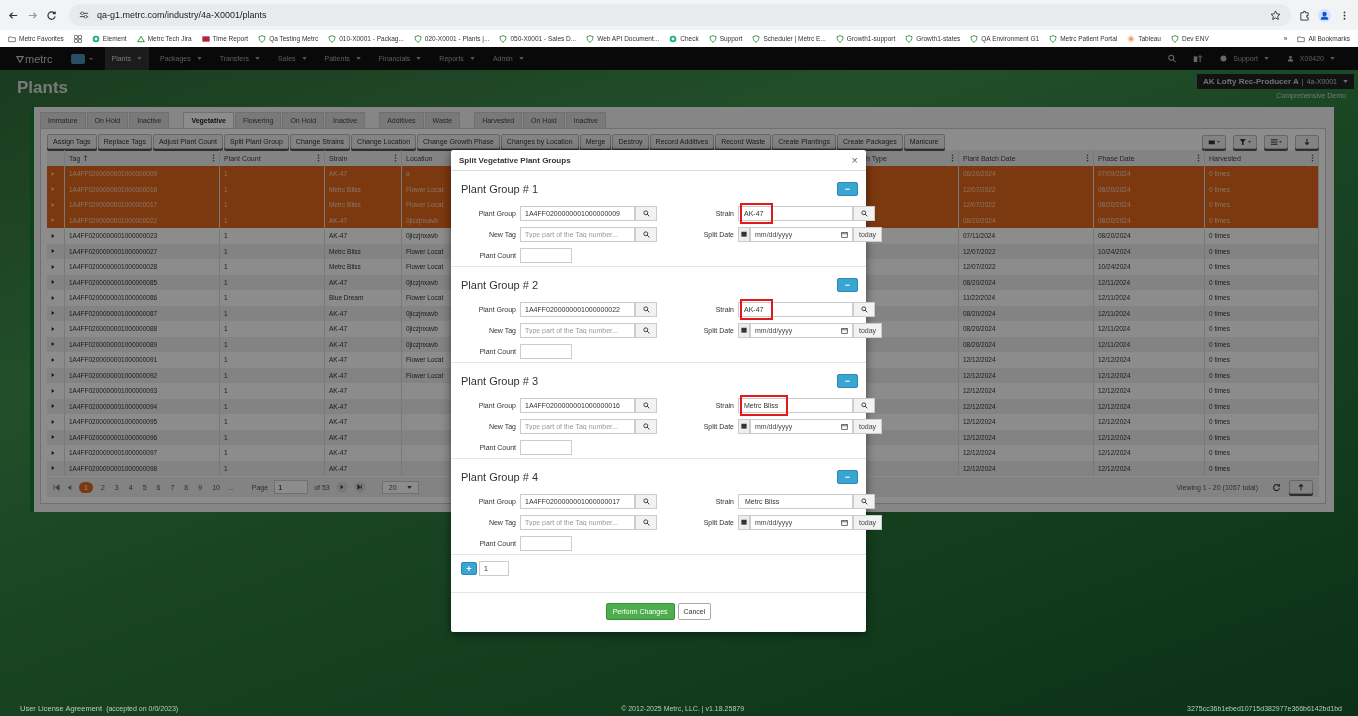  What do you see at coordinates (500, 381) in the screenshot?
I see `group-heading: Plant Group # 3` at bounding box center [500, 381].